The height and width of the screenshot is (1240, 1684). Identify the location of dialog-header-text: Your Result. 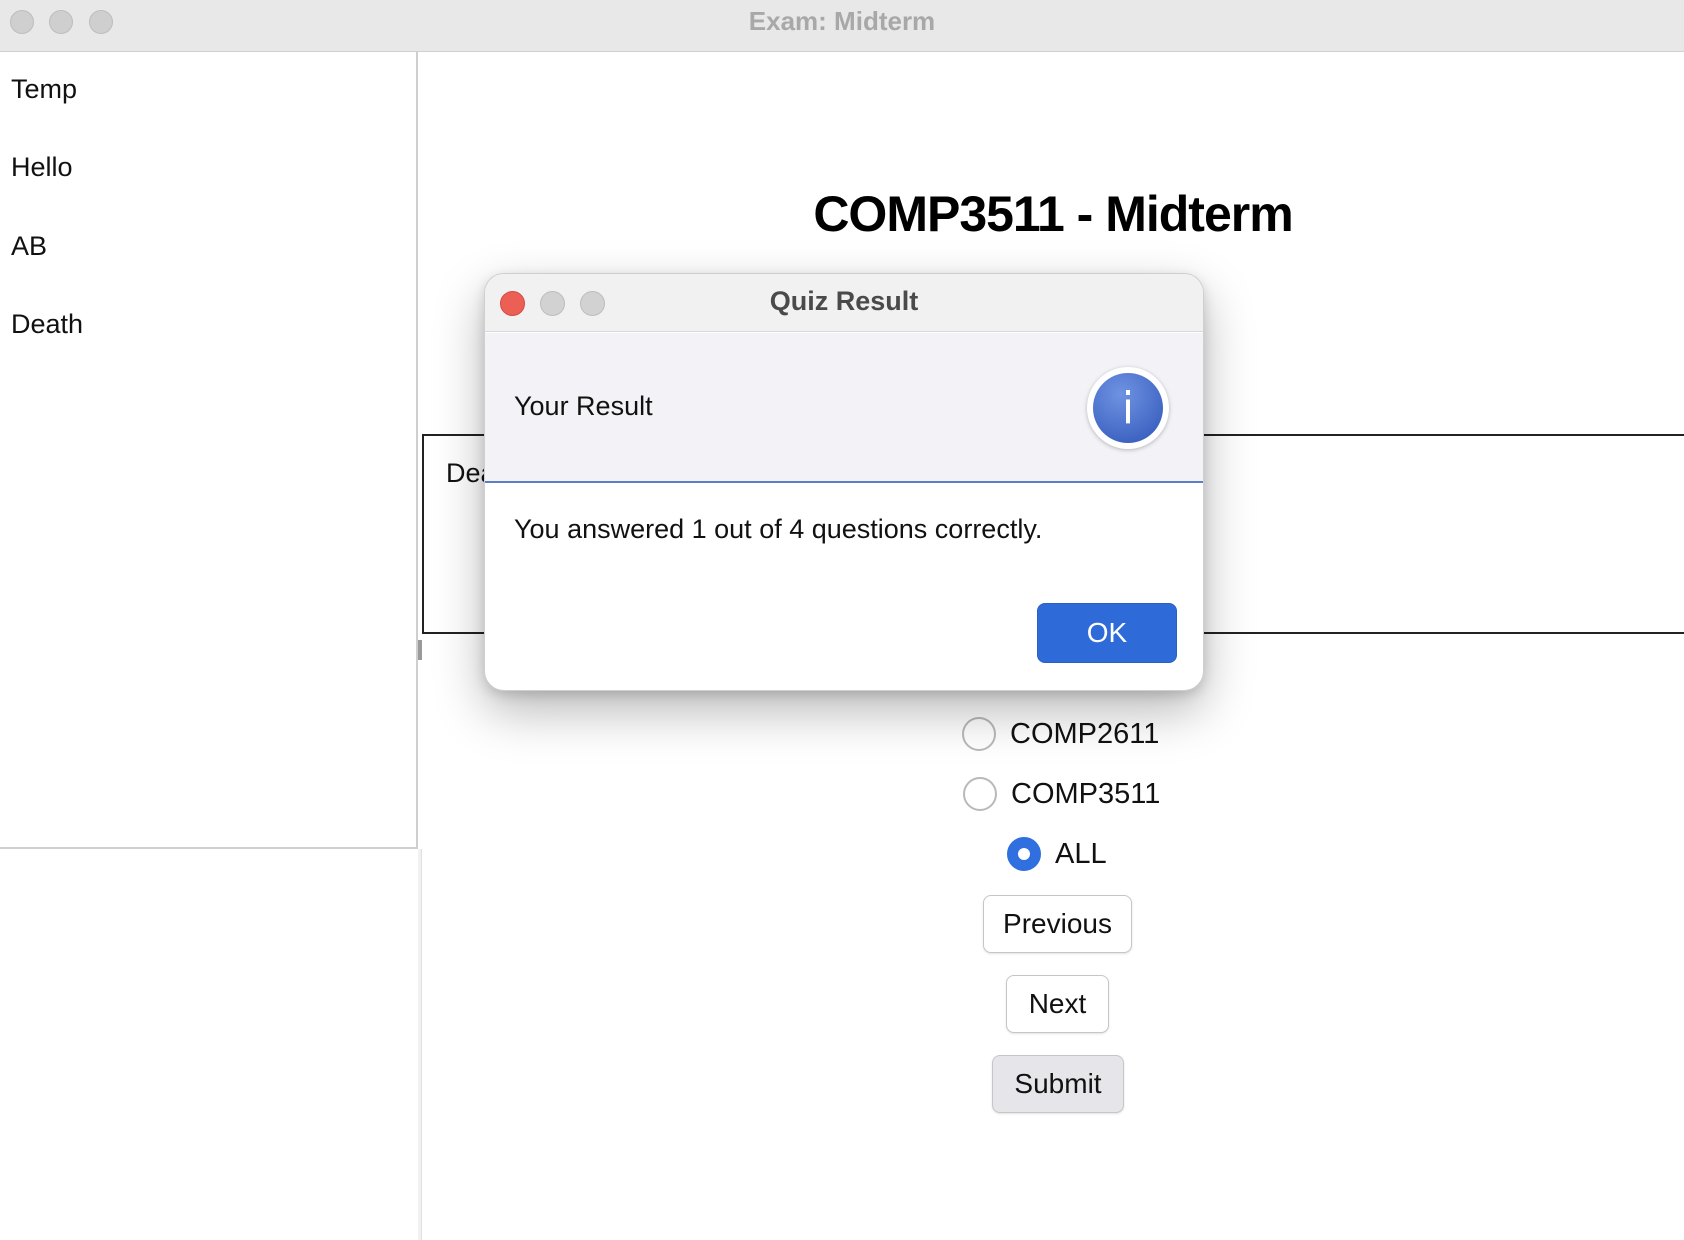
(583, 406).